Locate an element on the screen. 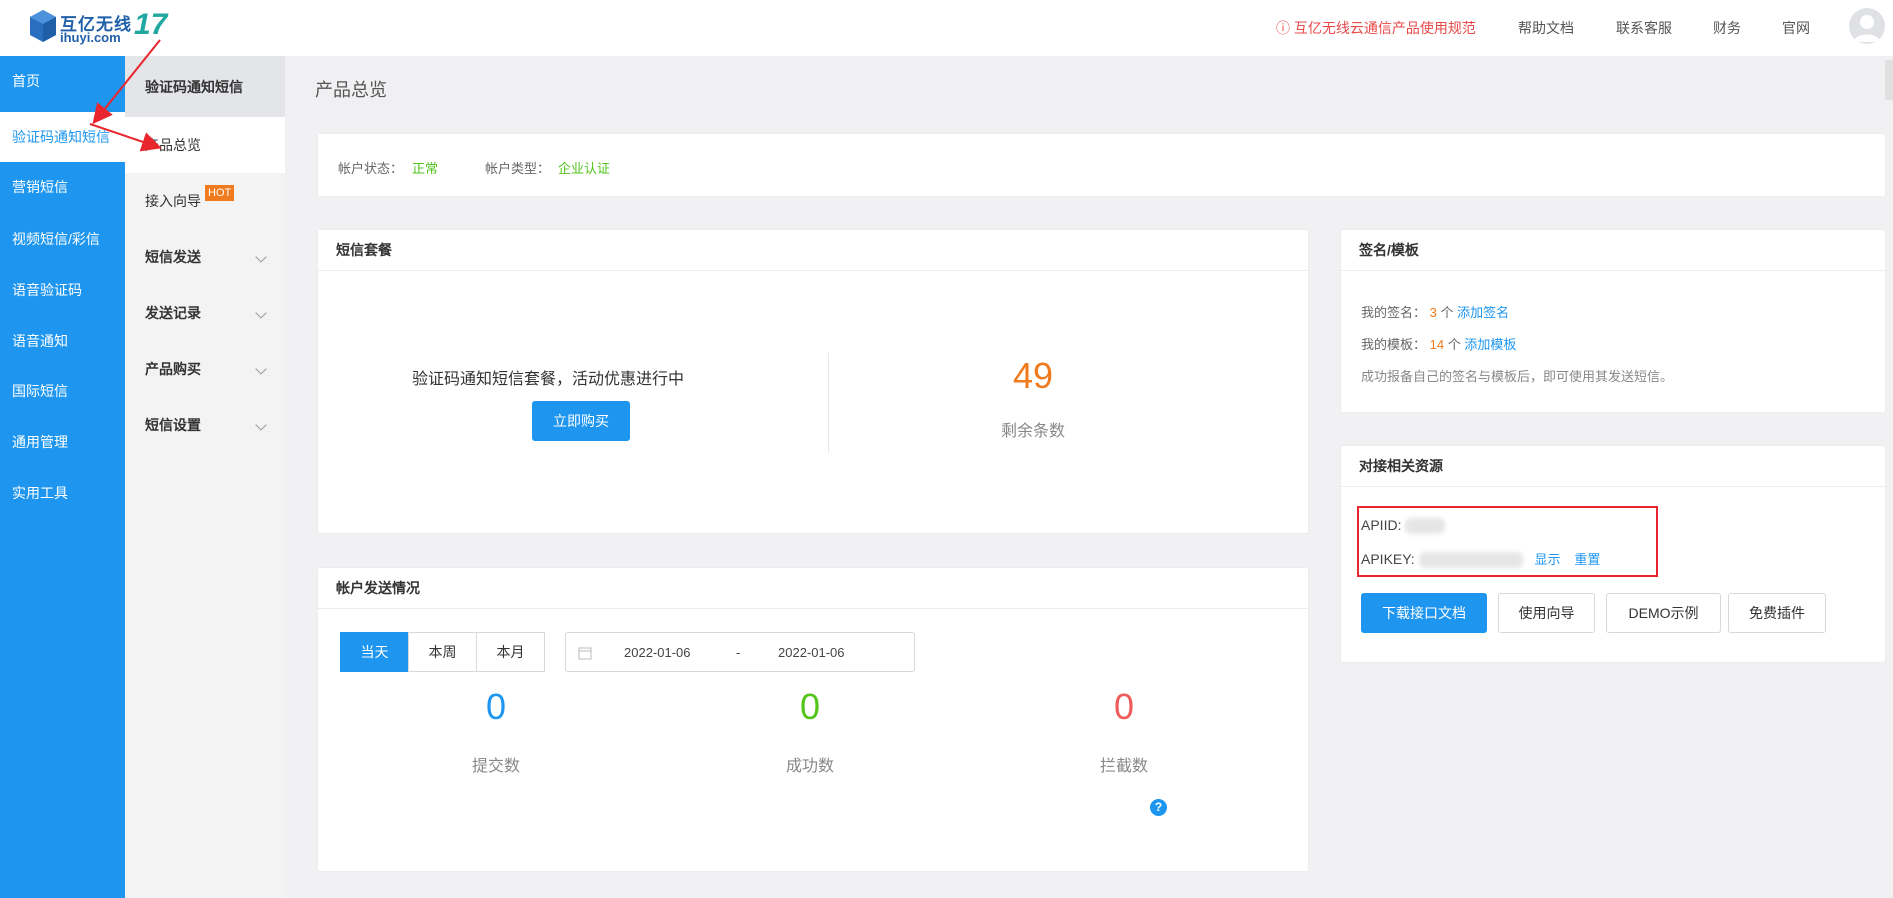  template-row: 我的模板： 14 个 添加模板 is located at coordinates (1438, 343).